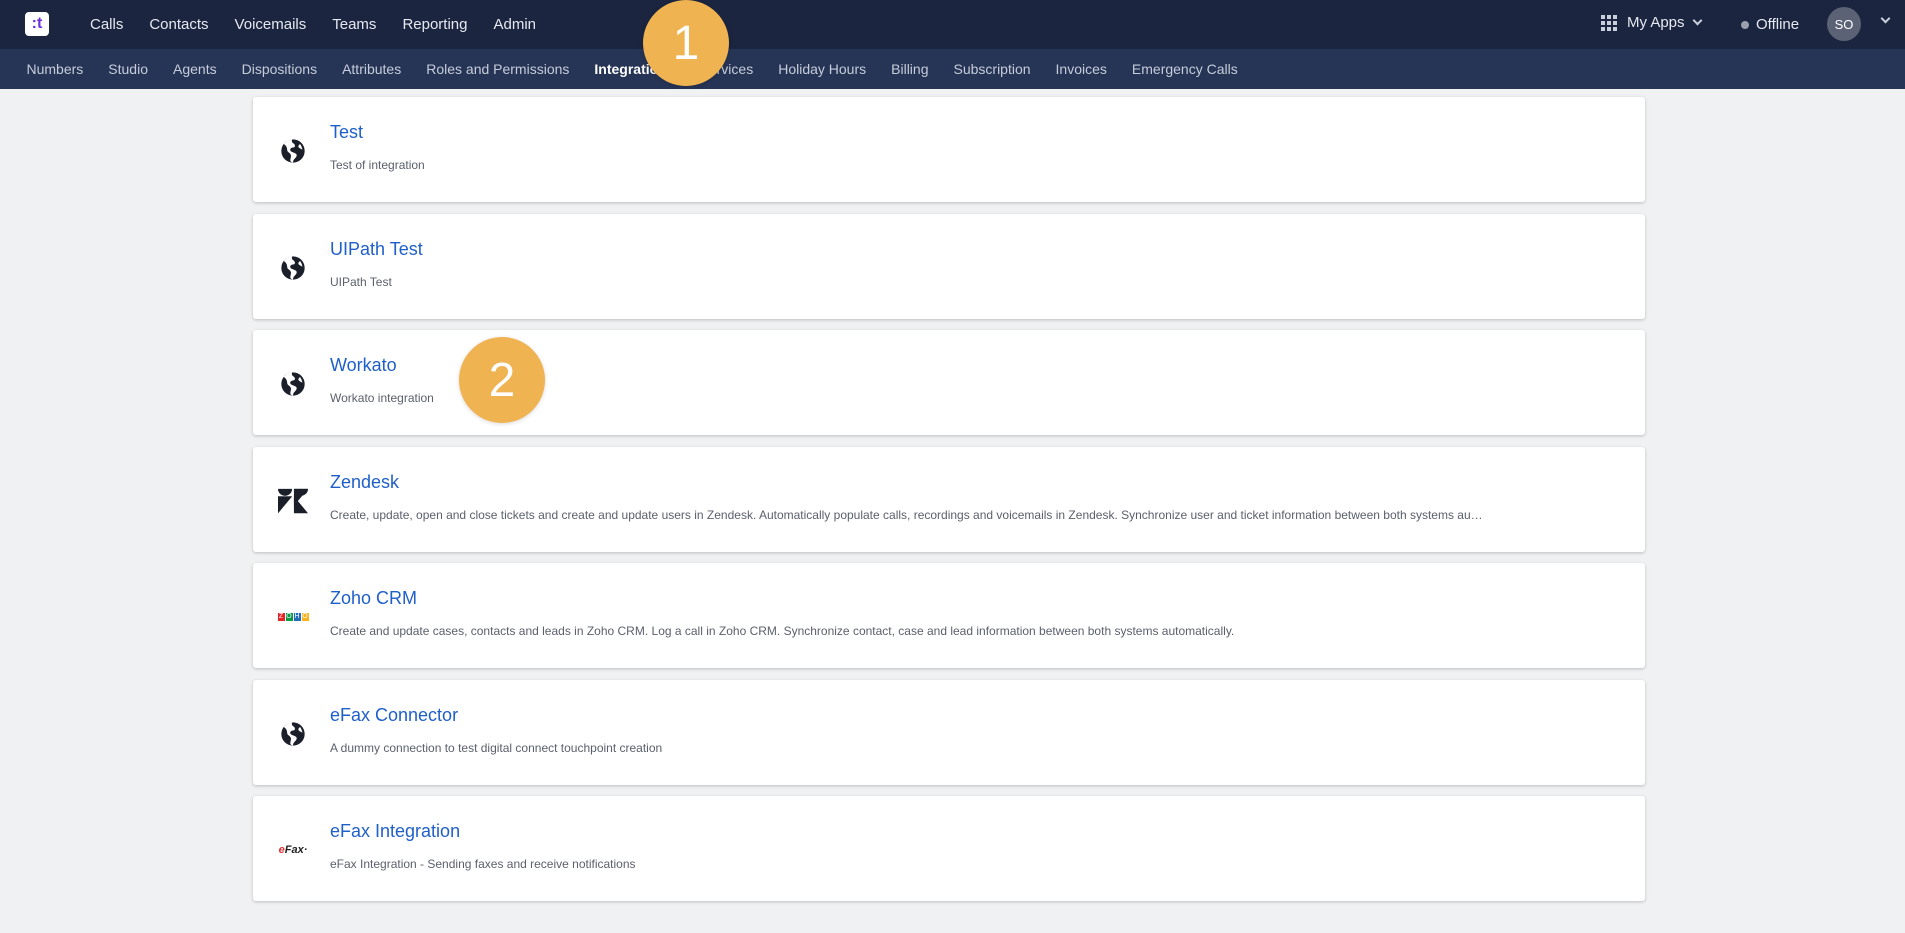 This screenshot has width=1905, height=933. What do you see at coordinates (346, 132) in the screenshot?
I see `integration-title: Test` at bounding box center [346, 132].